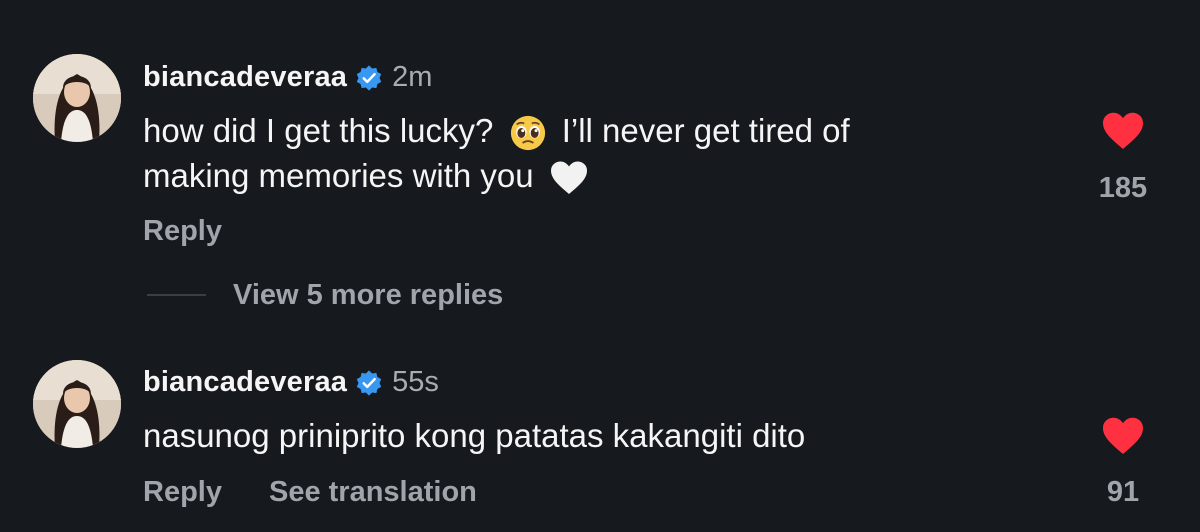 The image size is (1200, 532). Describe the element at coordinates (338, 175) in the screenshot. I see `comment-text-line2: making memories with you` at that location.